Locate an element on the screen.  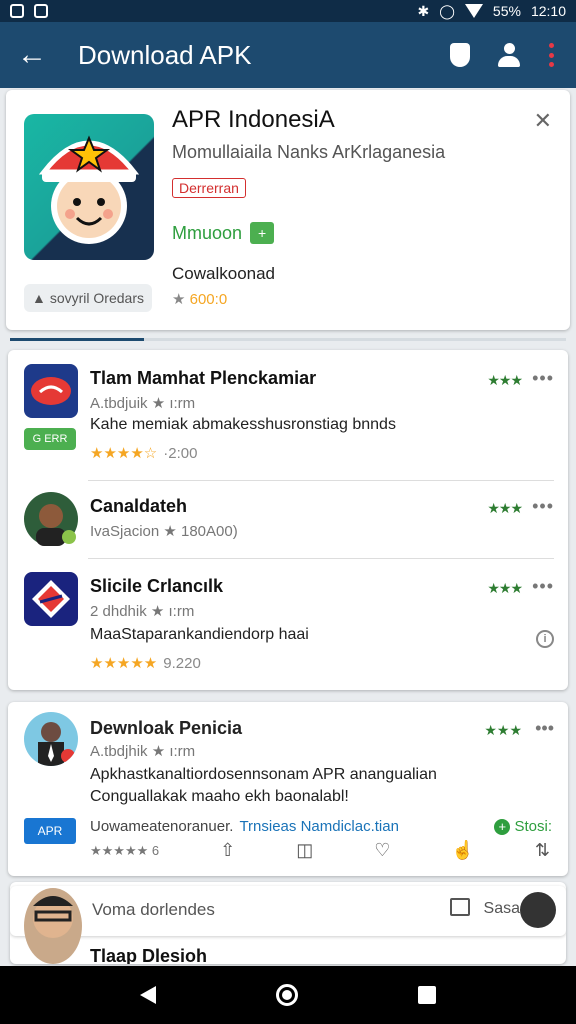
alarm-icon: ◯ is located at coordinates (447, 10).